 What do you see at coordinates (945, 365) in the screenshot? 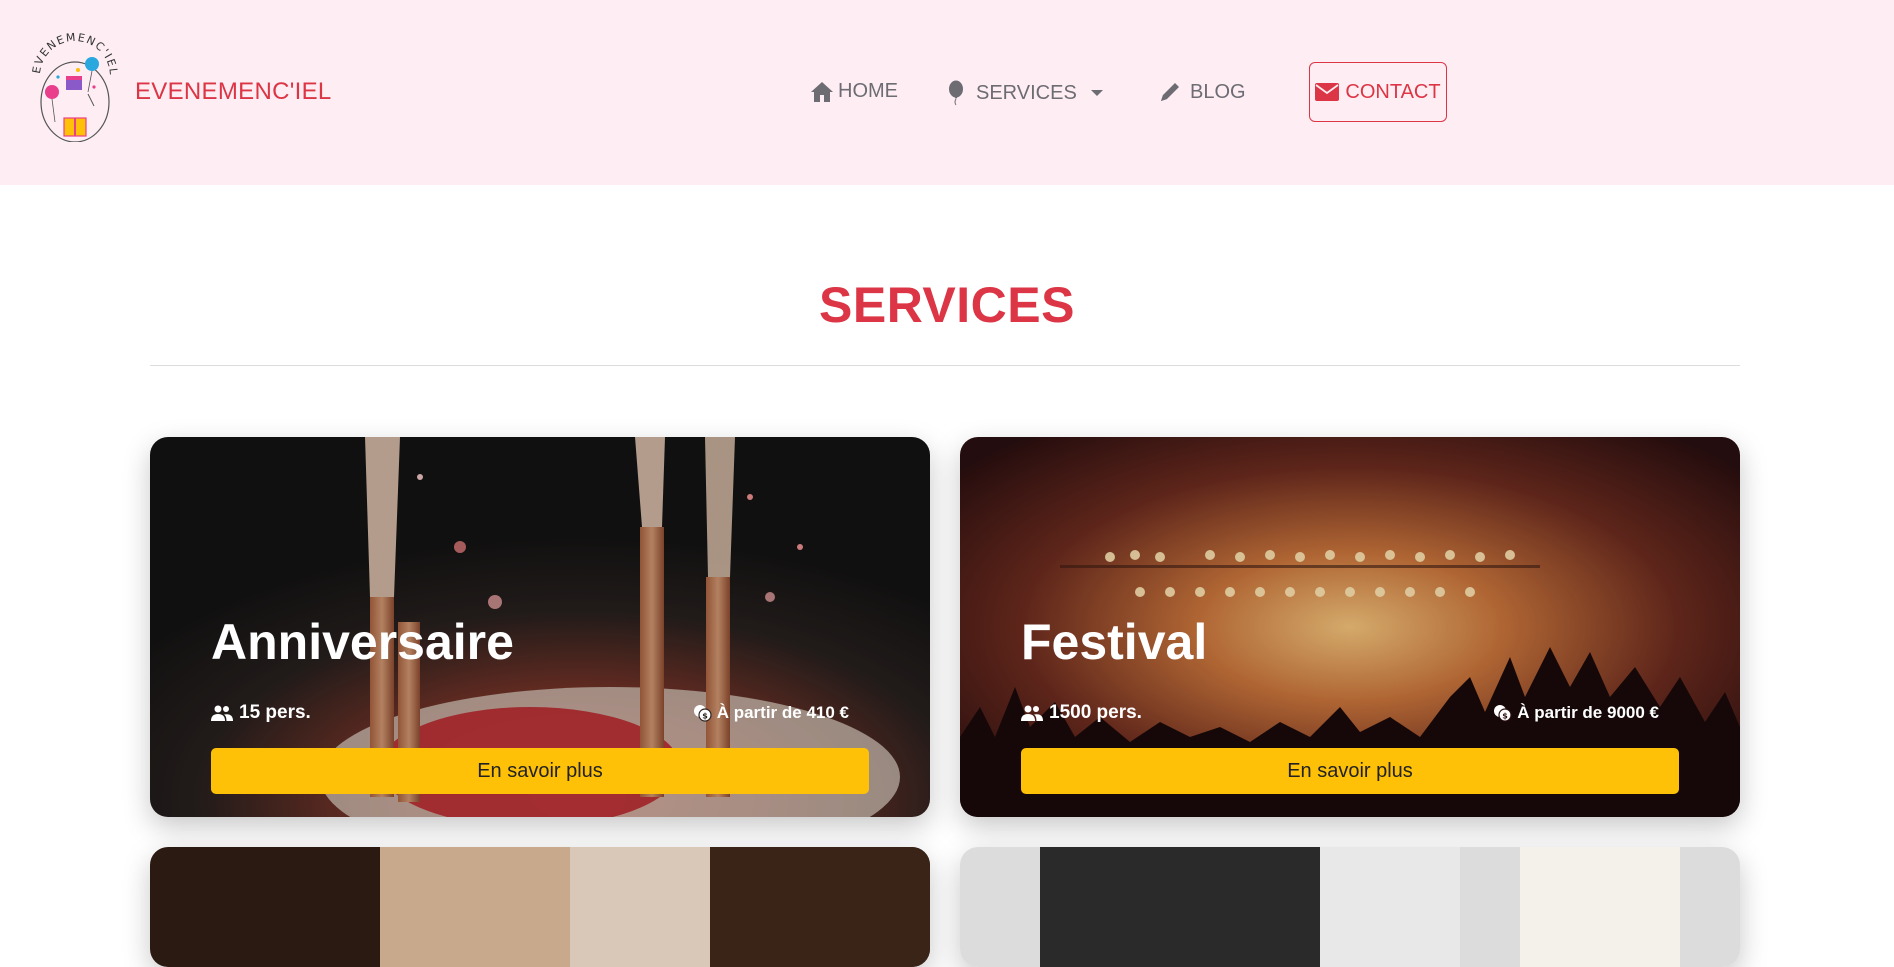
I see `section-divider` at bounding box center [945, 365].